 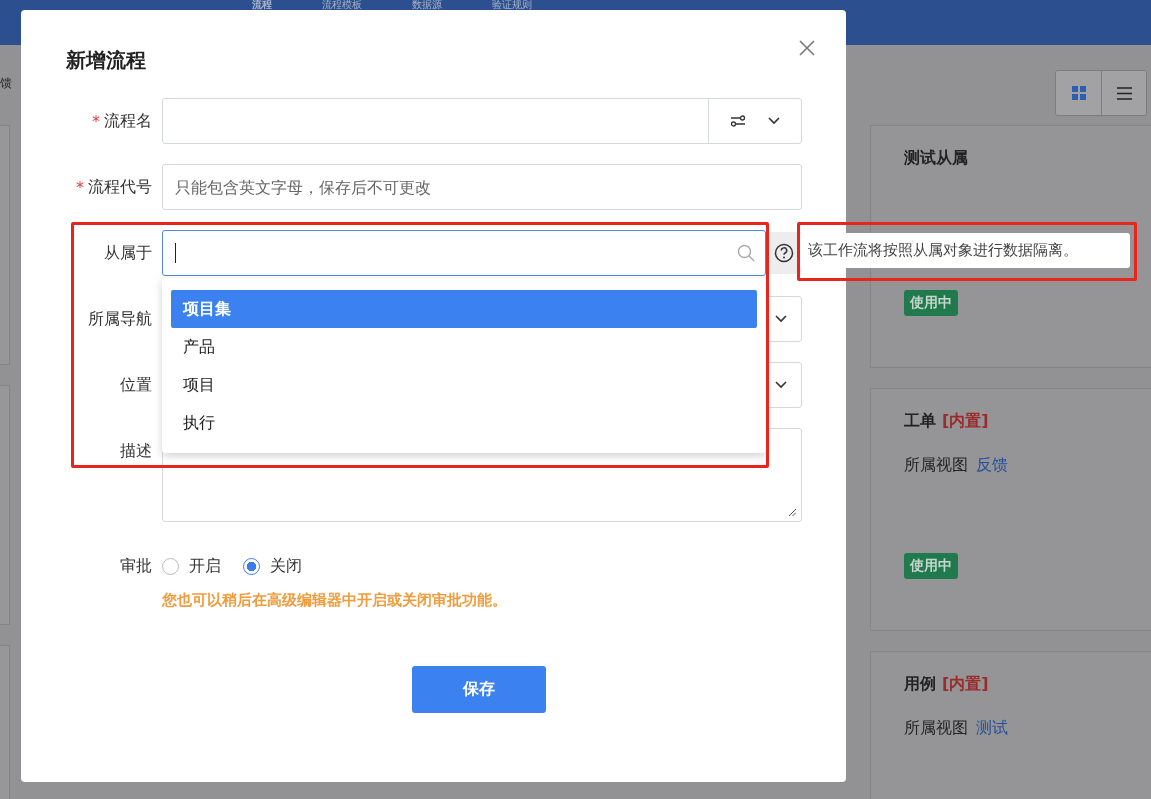 What do you see at coordinates (342, 5) in the screenshot?
I see `nav-tab: 流程模板` at bounding box center [342, 5].